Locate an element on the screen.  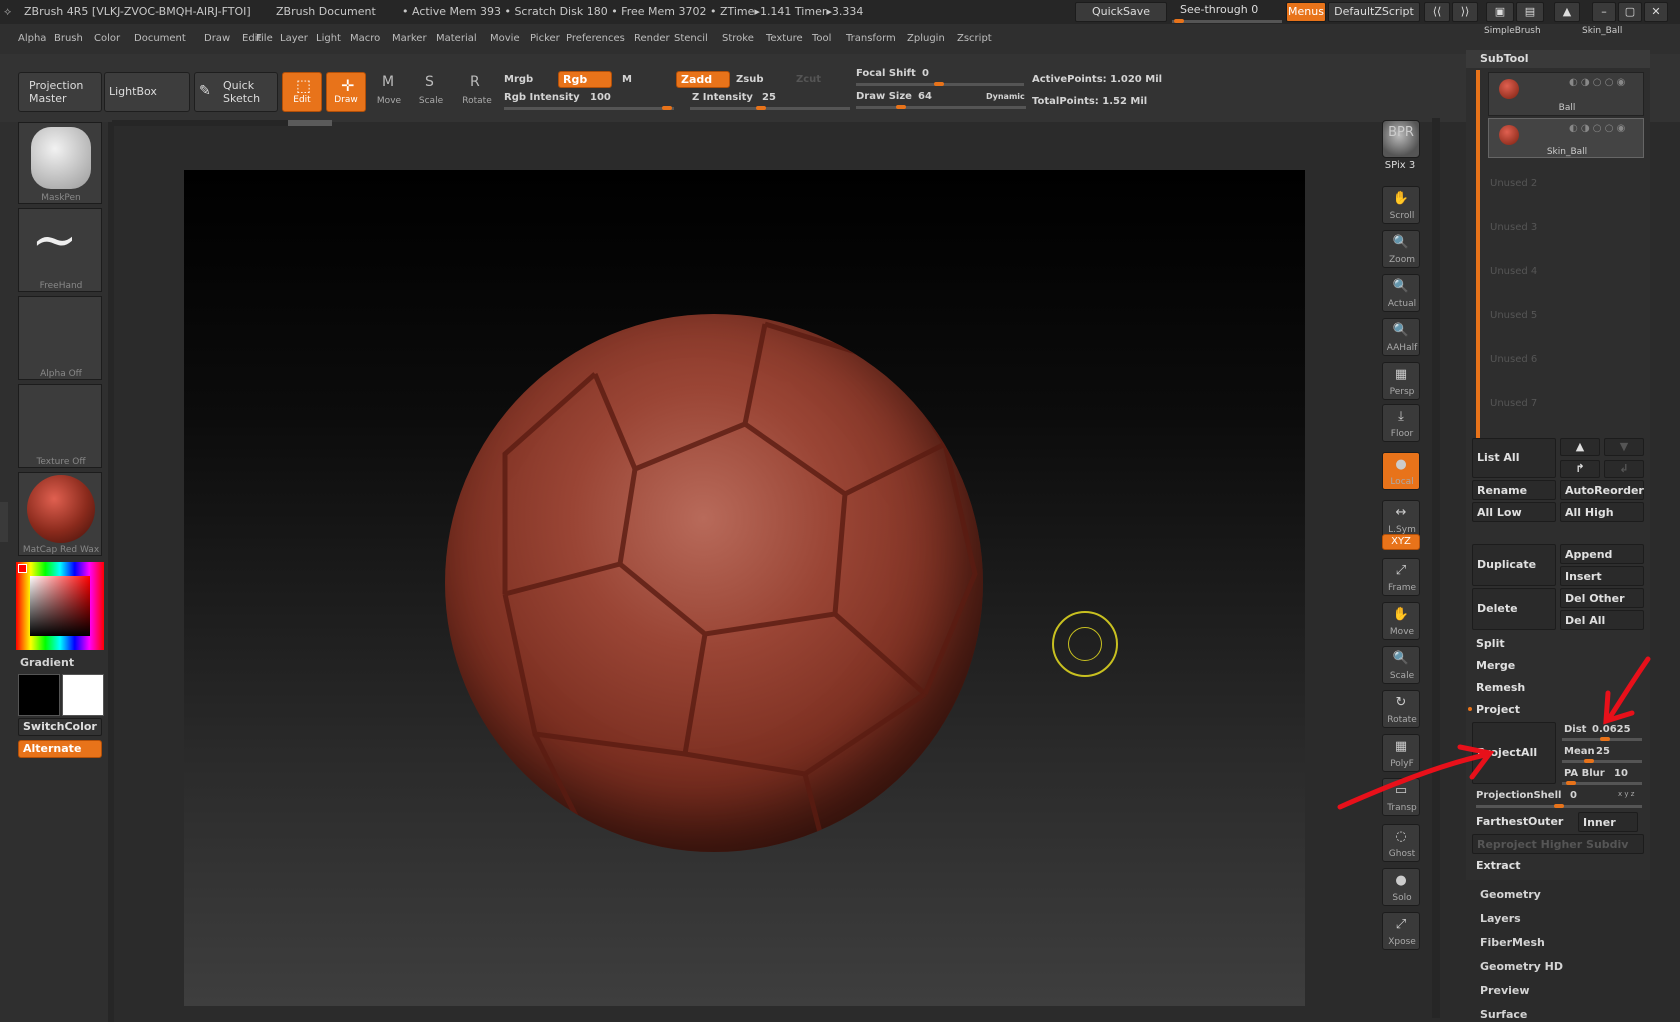
duplicate-button: Duplicate is located at coordinates (1514, 565).